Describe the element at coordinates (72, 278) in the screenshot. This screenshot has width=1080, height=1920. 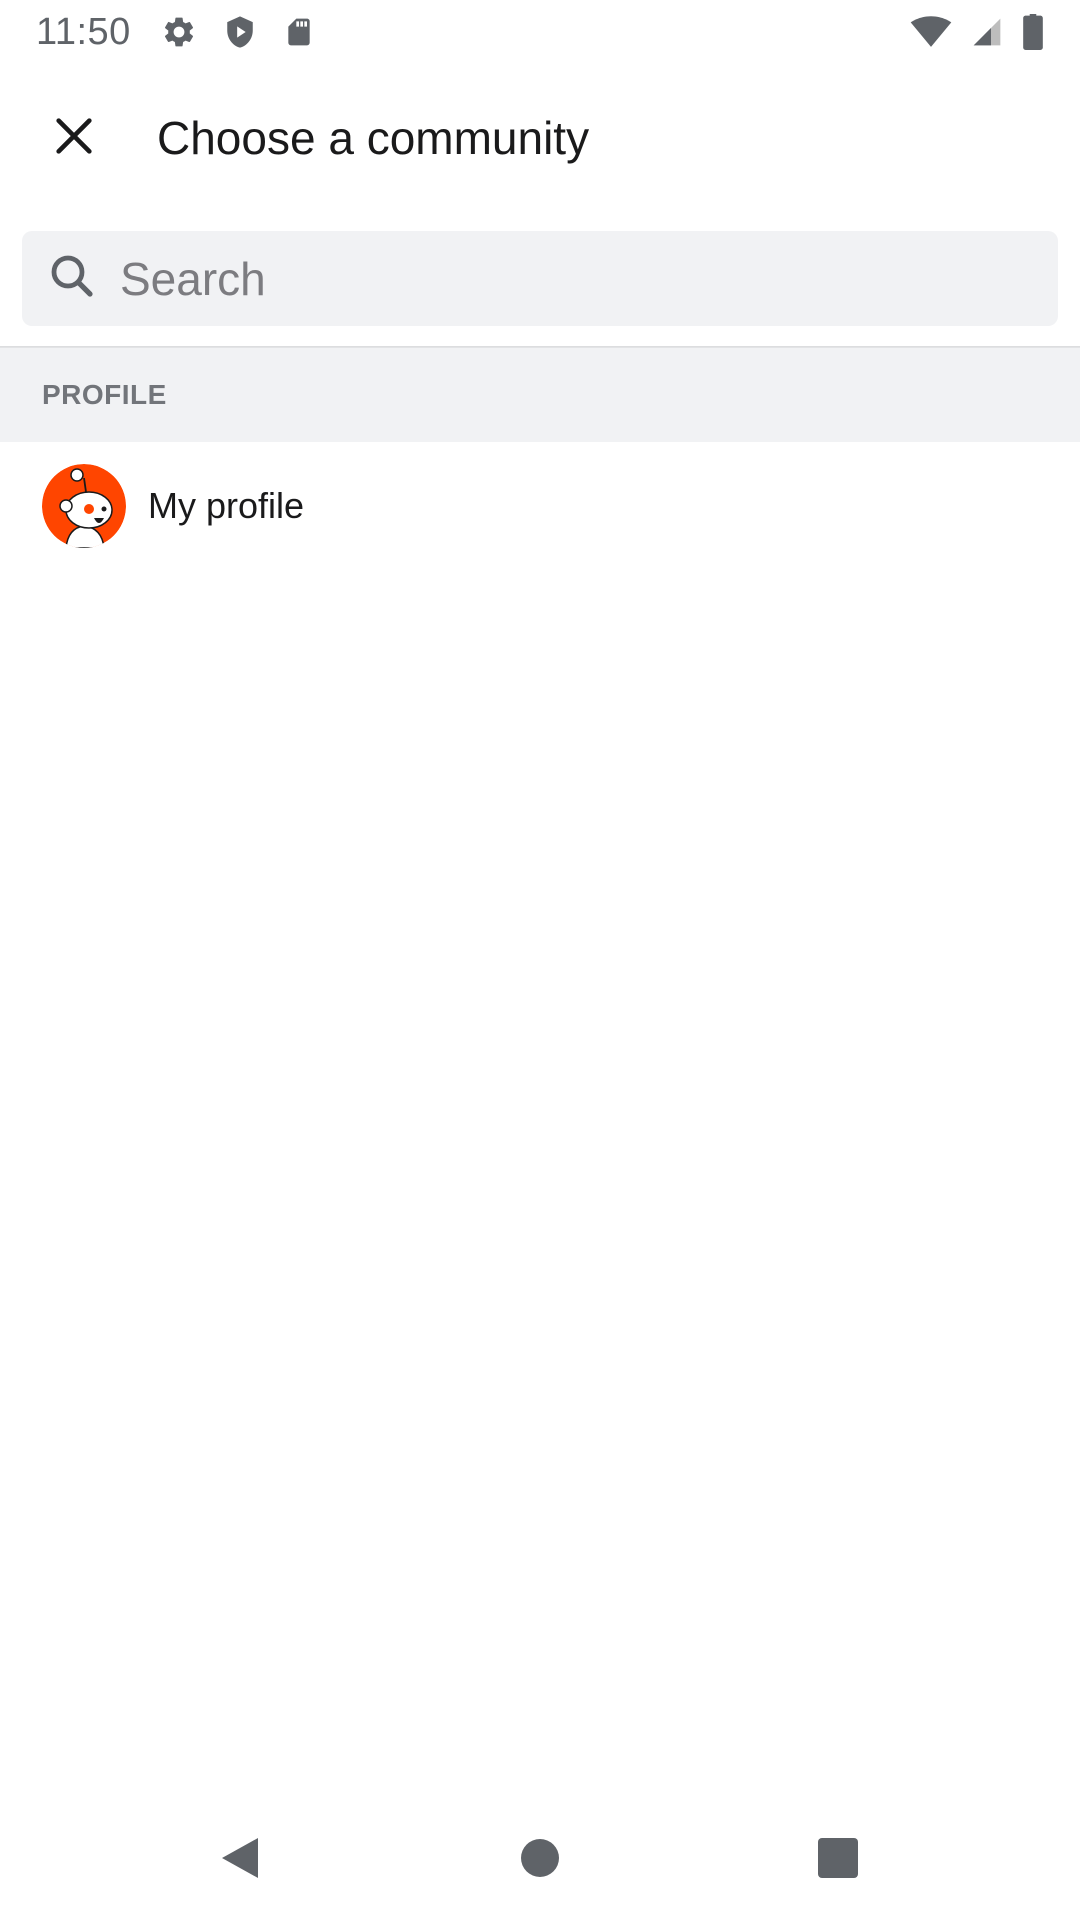
I see `search-icon` at that location.